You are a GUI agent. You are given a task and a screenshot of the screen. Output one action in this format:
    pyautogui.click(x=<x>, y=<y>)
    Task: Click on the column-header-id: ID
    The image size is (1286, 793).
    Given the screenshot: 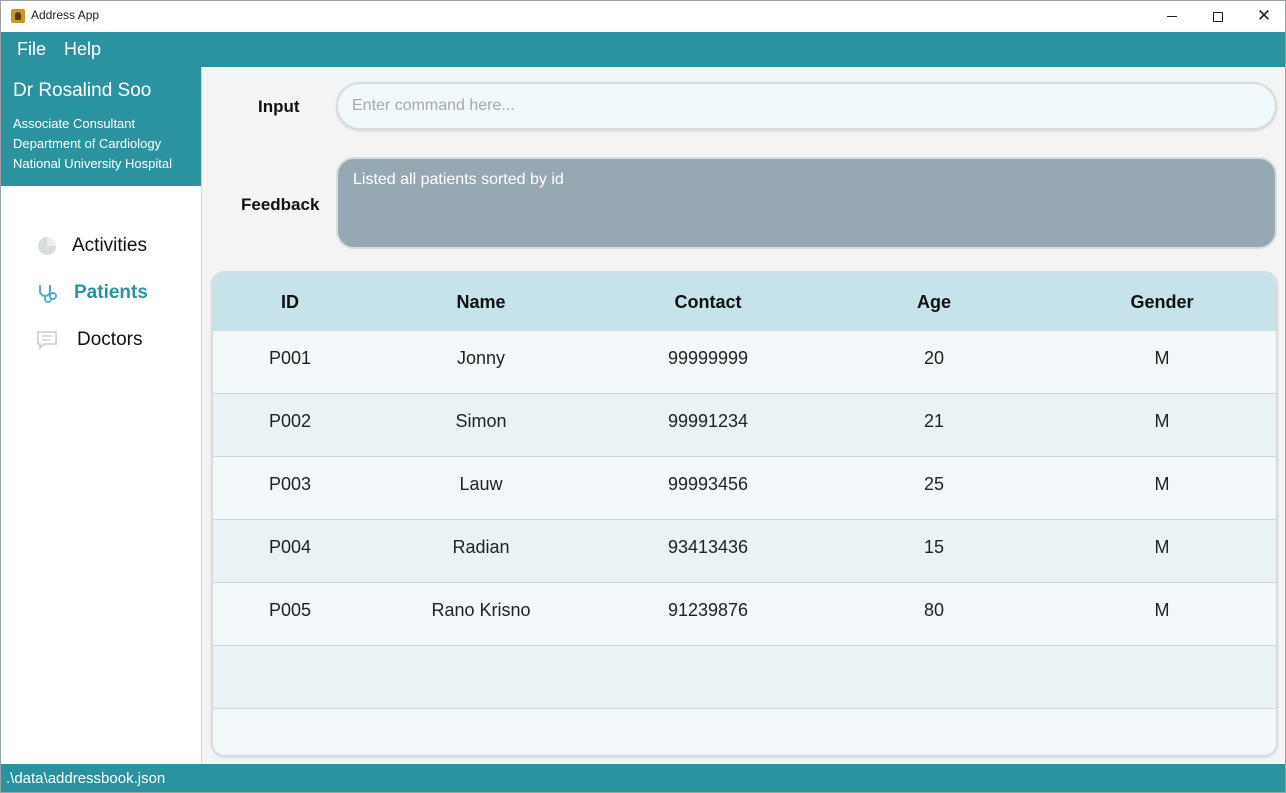 What is the action you would take?
    pyautogui.click(x=290, y=302)
    